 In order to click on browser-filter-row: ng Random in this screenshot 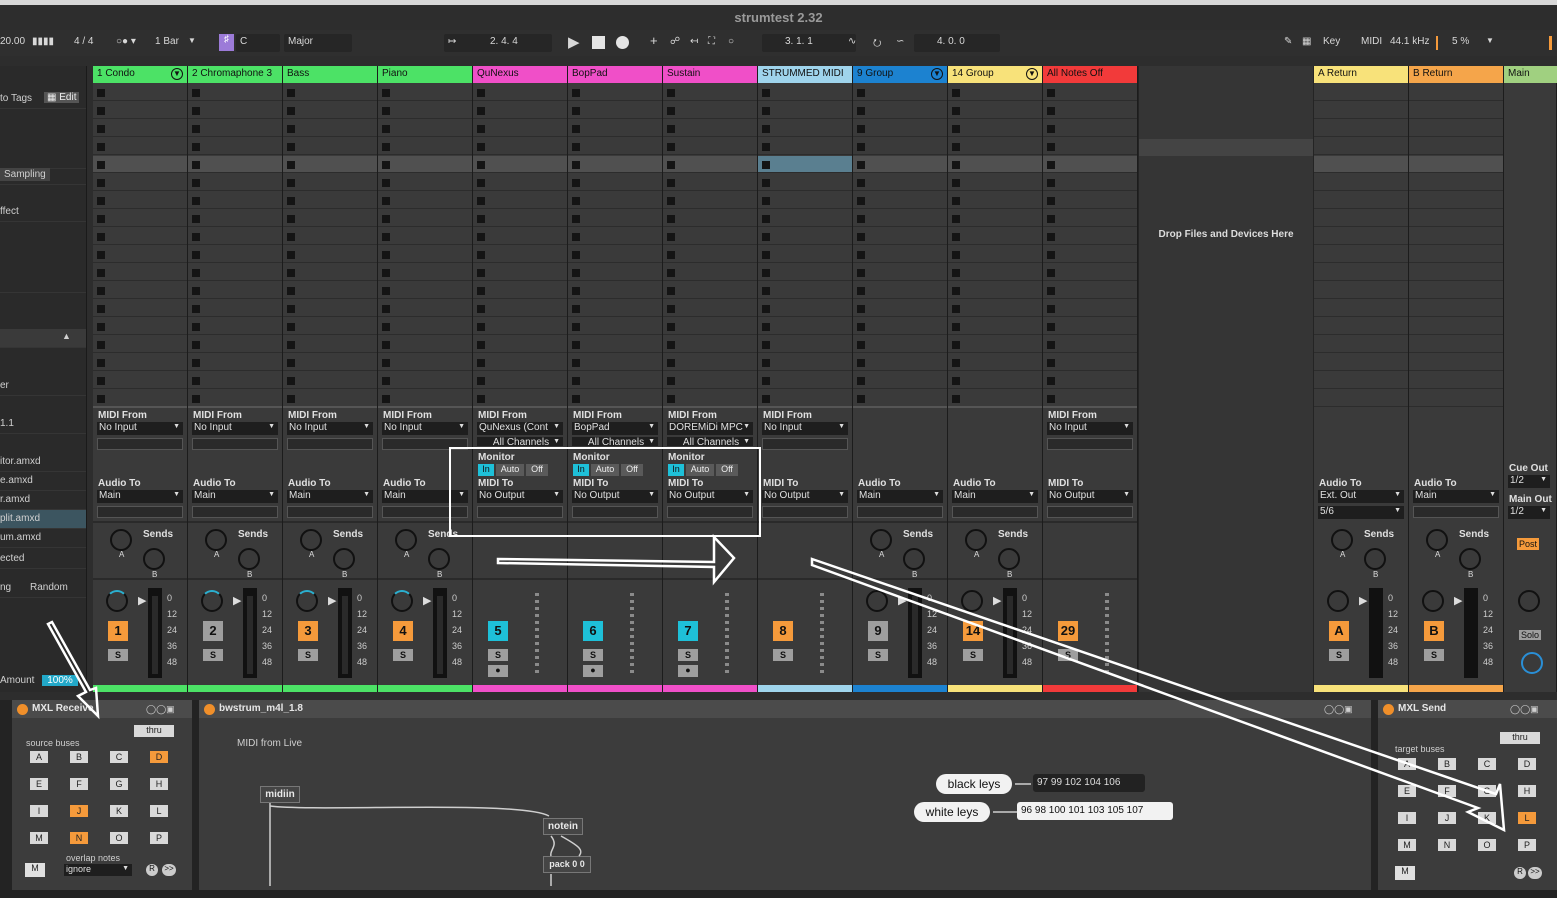, I will do `click(43, 588)`.